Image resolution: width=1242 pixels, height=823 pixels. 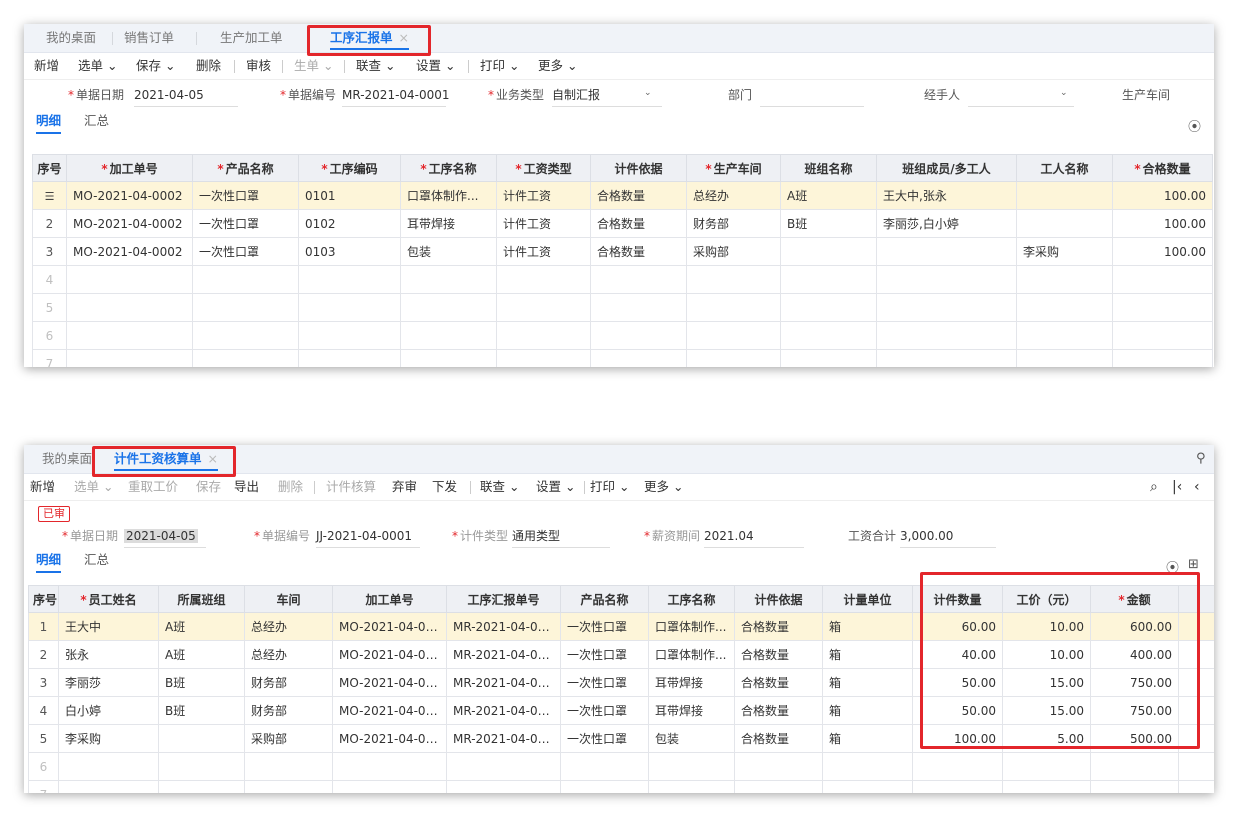 I want to click on col-header: * 加工单号, so click(x=129, y=168).